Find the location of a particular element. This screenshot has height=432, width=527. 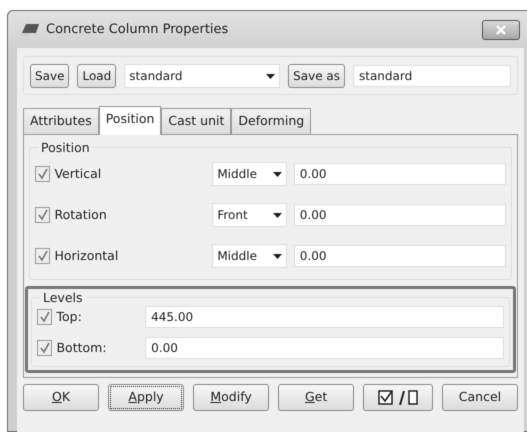

preset-dropdown: standard is located at coordinates (202, 76).